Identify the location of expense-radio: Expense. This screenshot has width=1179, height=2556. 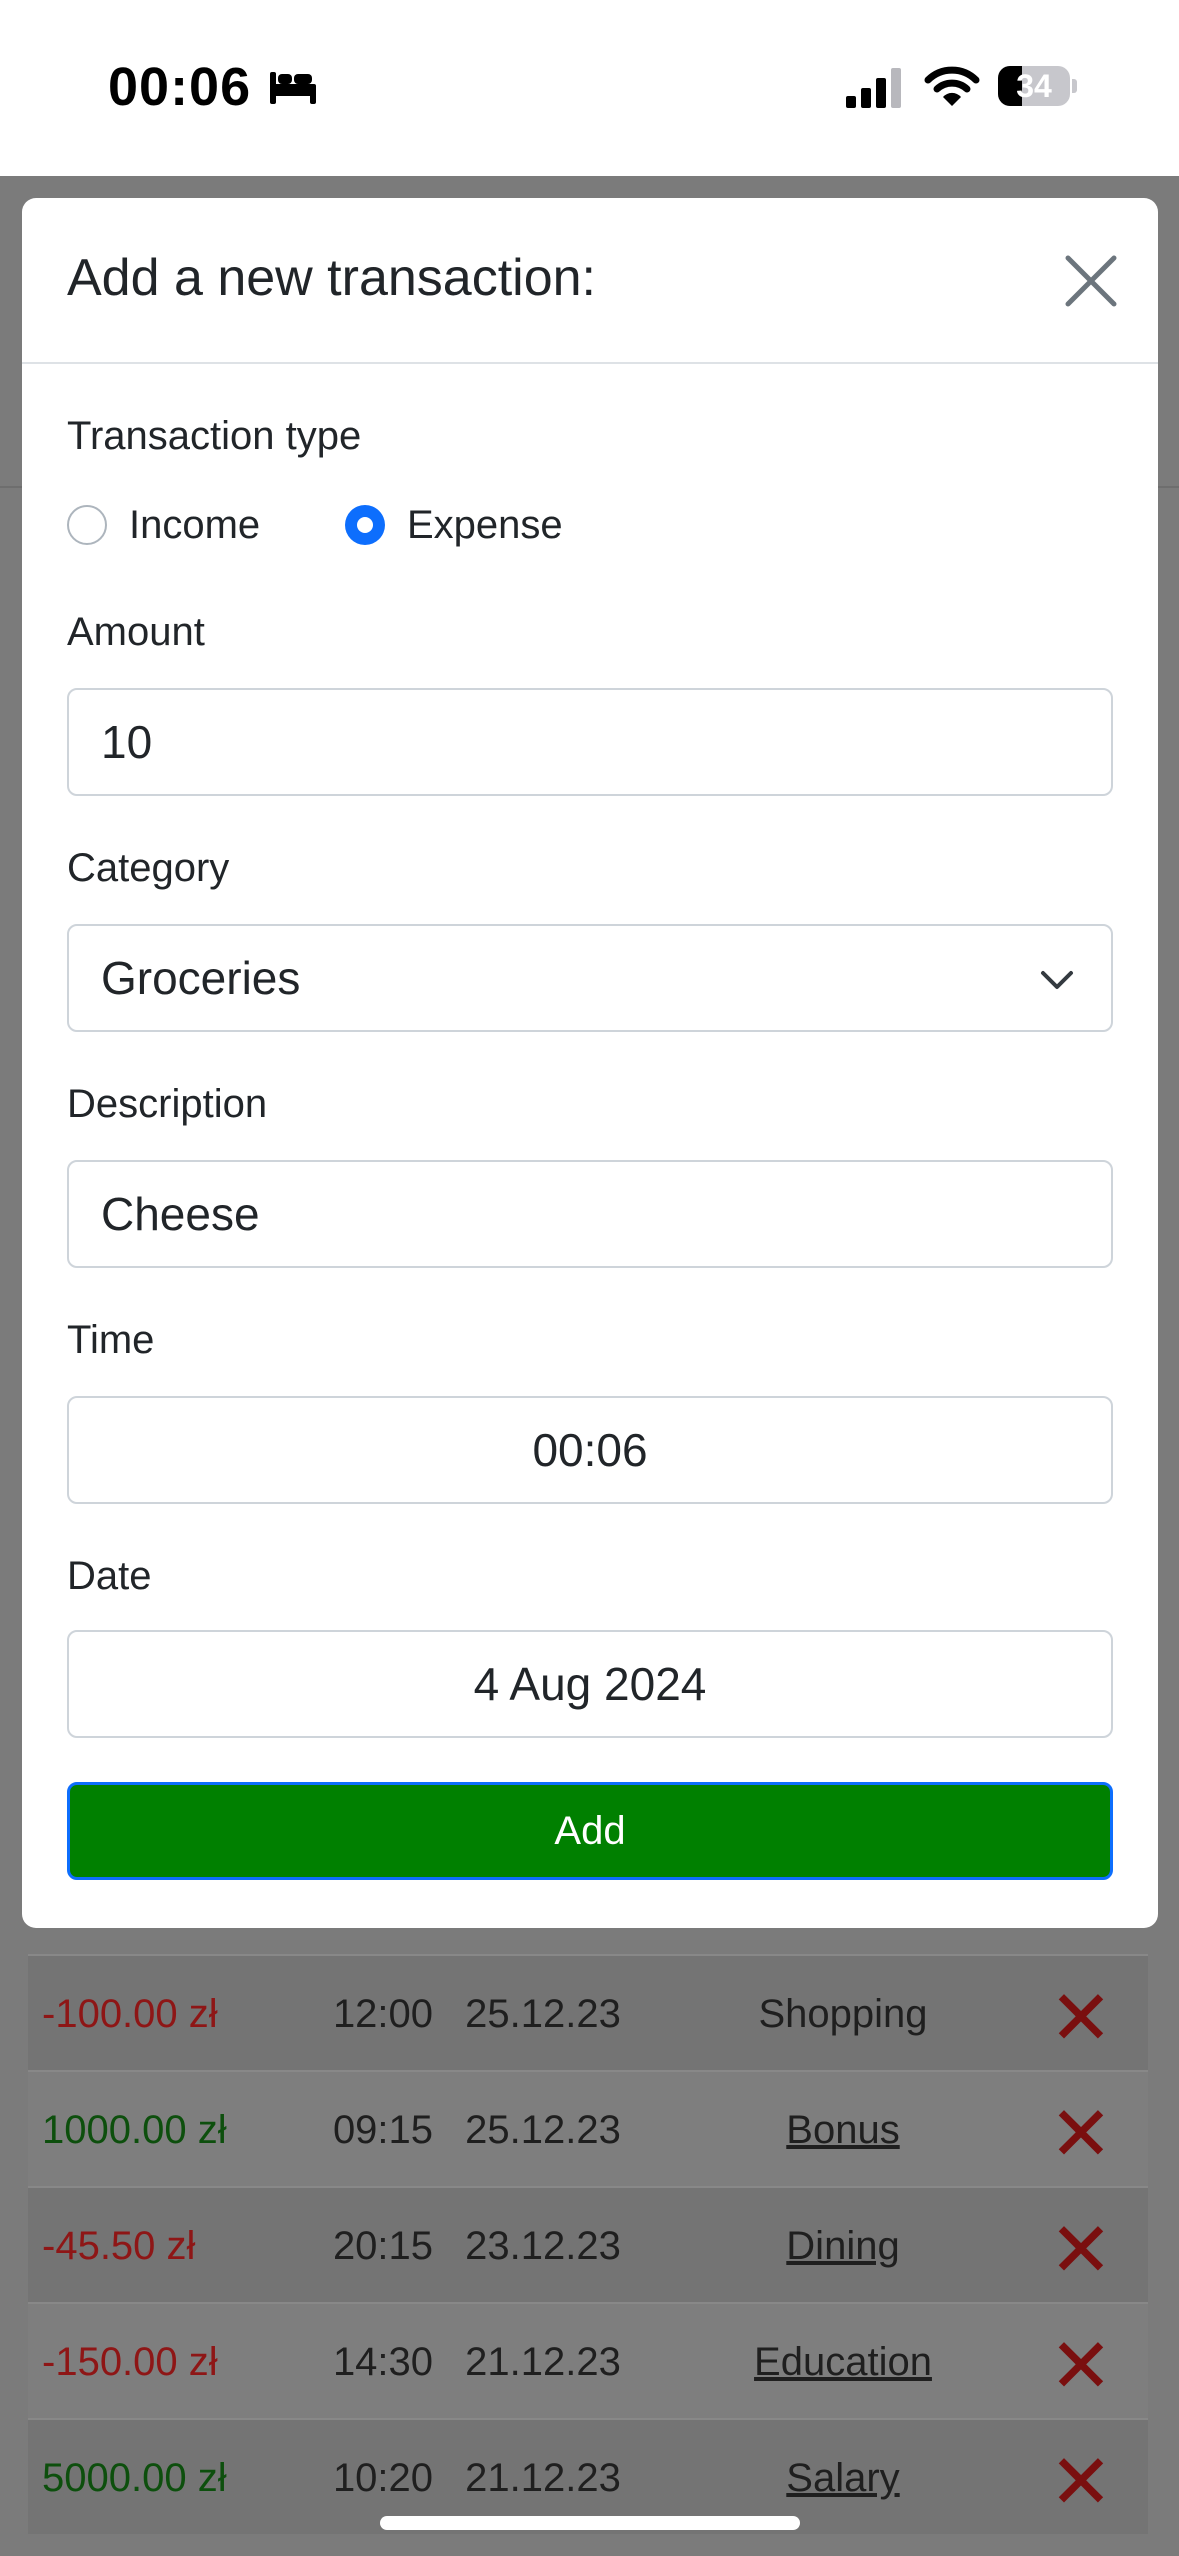
(475, 525).